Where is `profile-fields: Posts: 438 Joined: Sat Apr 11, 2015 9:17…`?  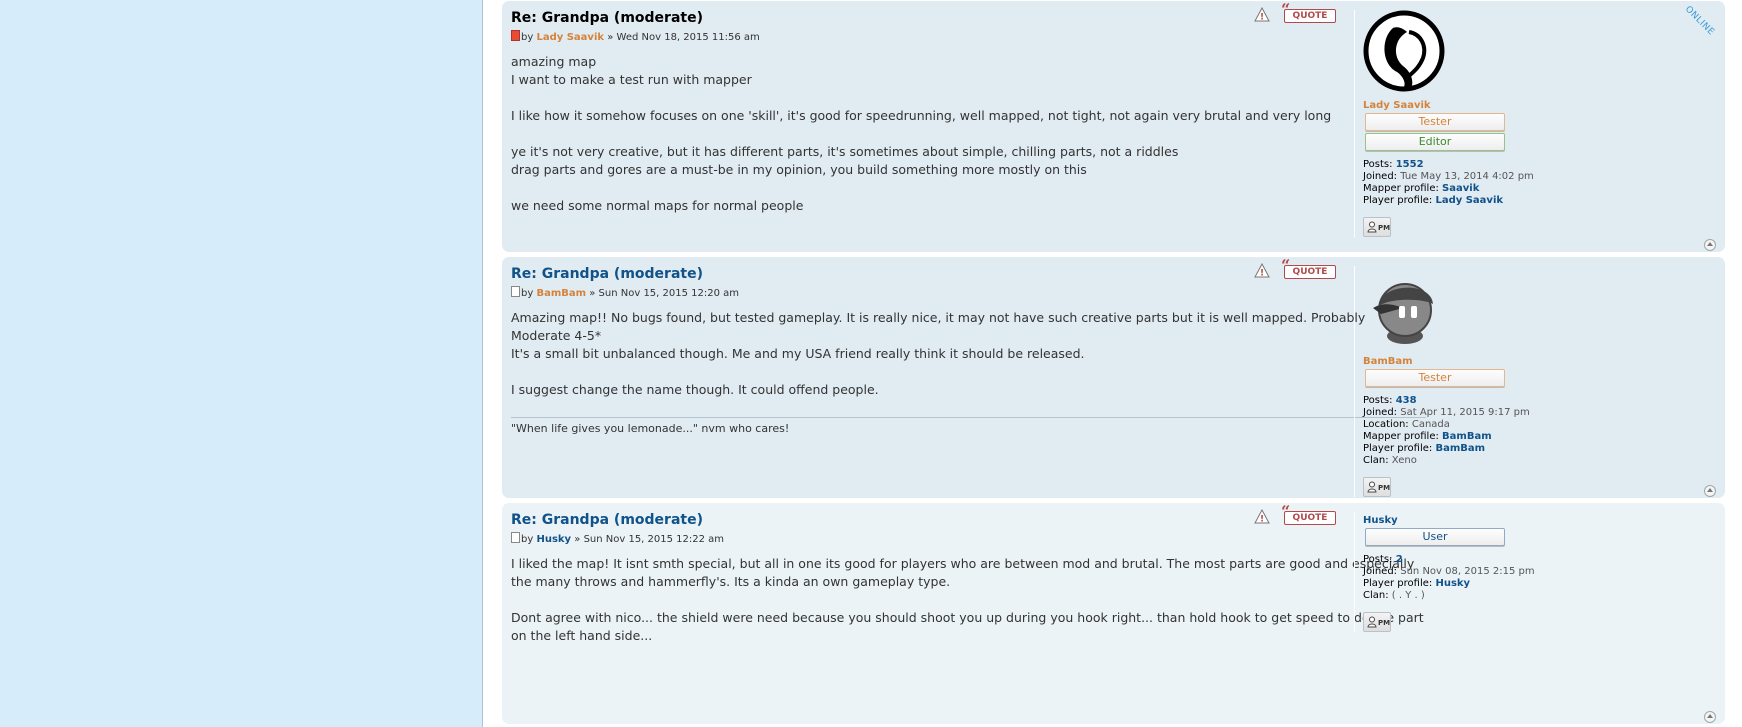
profile-fields: Posts: 438 Joined: Sat Apr 11, 2015 9:17… is located at coordinates (1446, 430).